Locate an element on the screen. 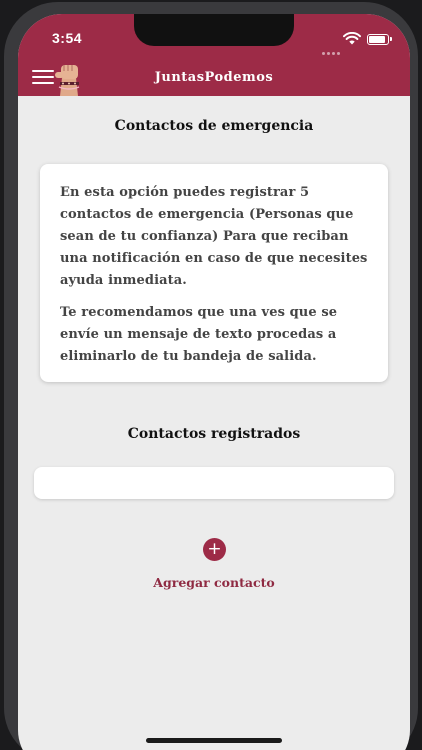  wifi-icon is located at coordinates (352, 38).